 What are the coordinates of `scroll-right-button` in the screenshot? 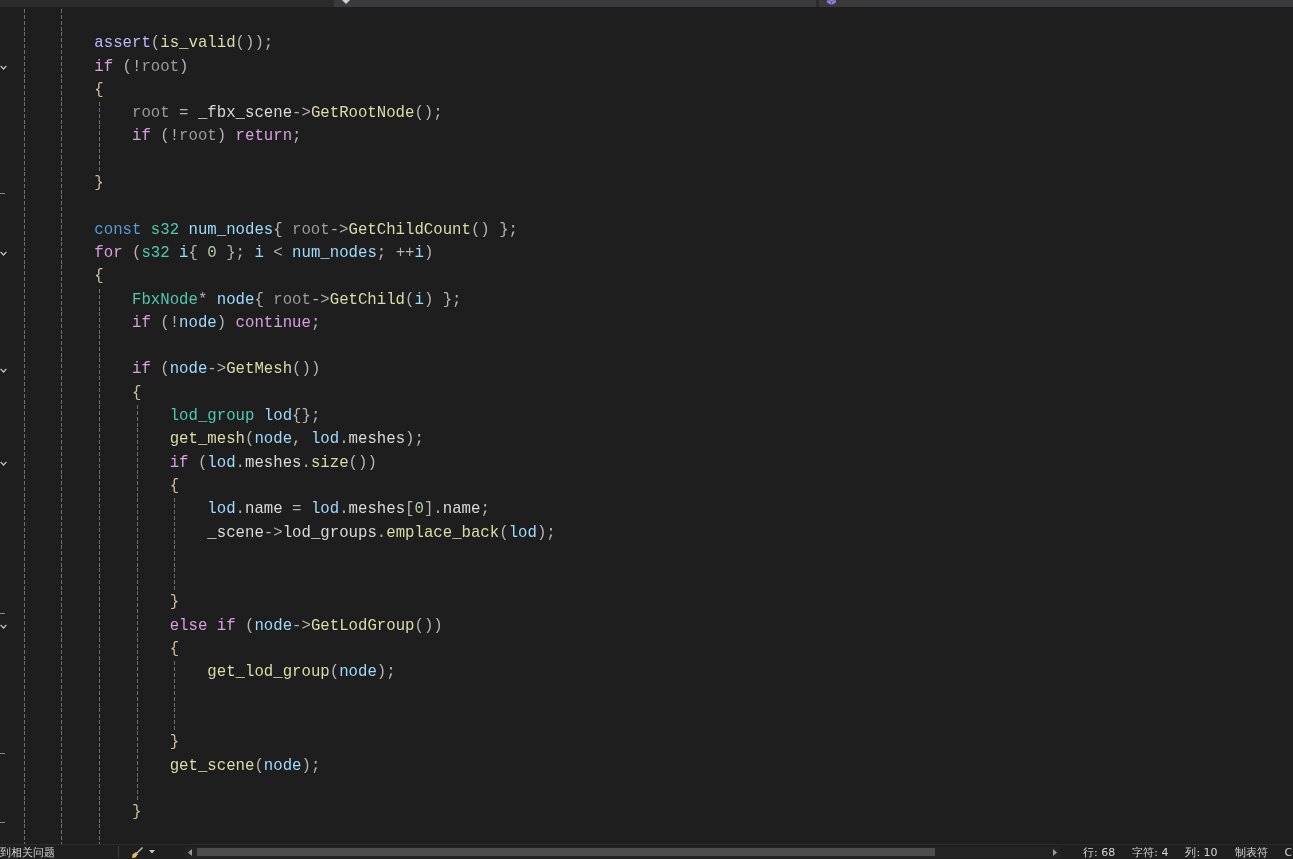 It's located at (1055, 852).